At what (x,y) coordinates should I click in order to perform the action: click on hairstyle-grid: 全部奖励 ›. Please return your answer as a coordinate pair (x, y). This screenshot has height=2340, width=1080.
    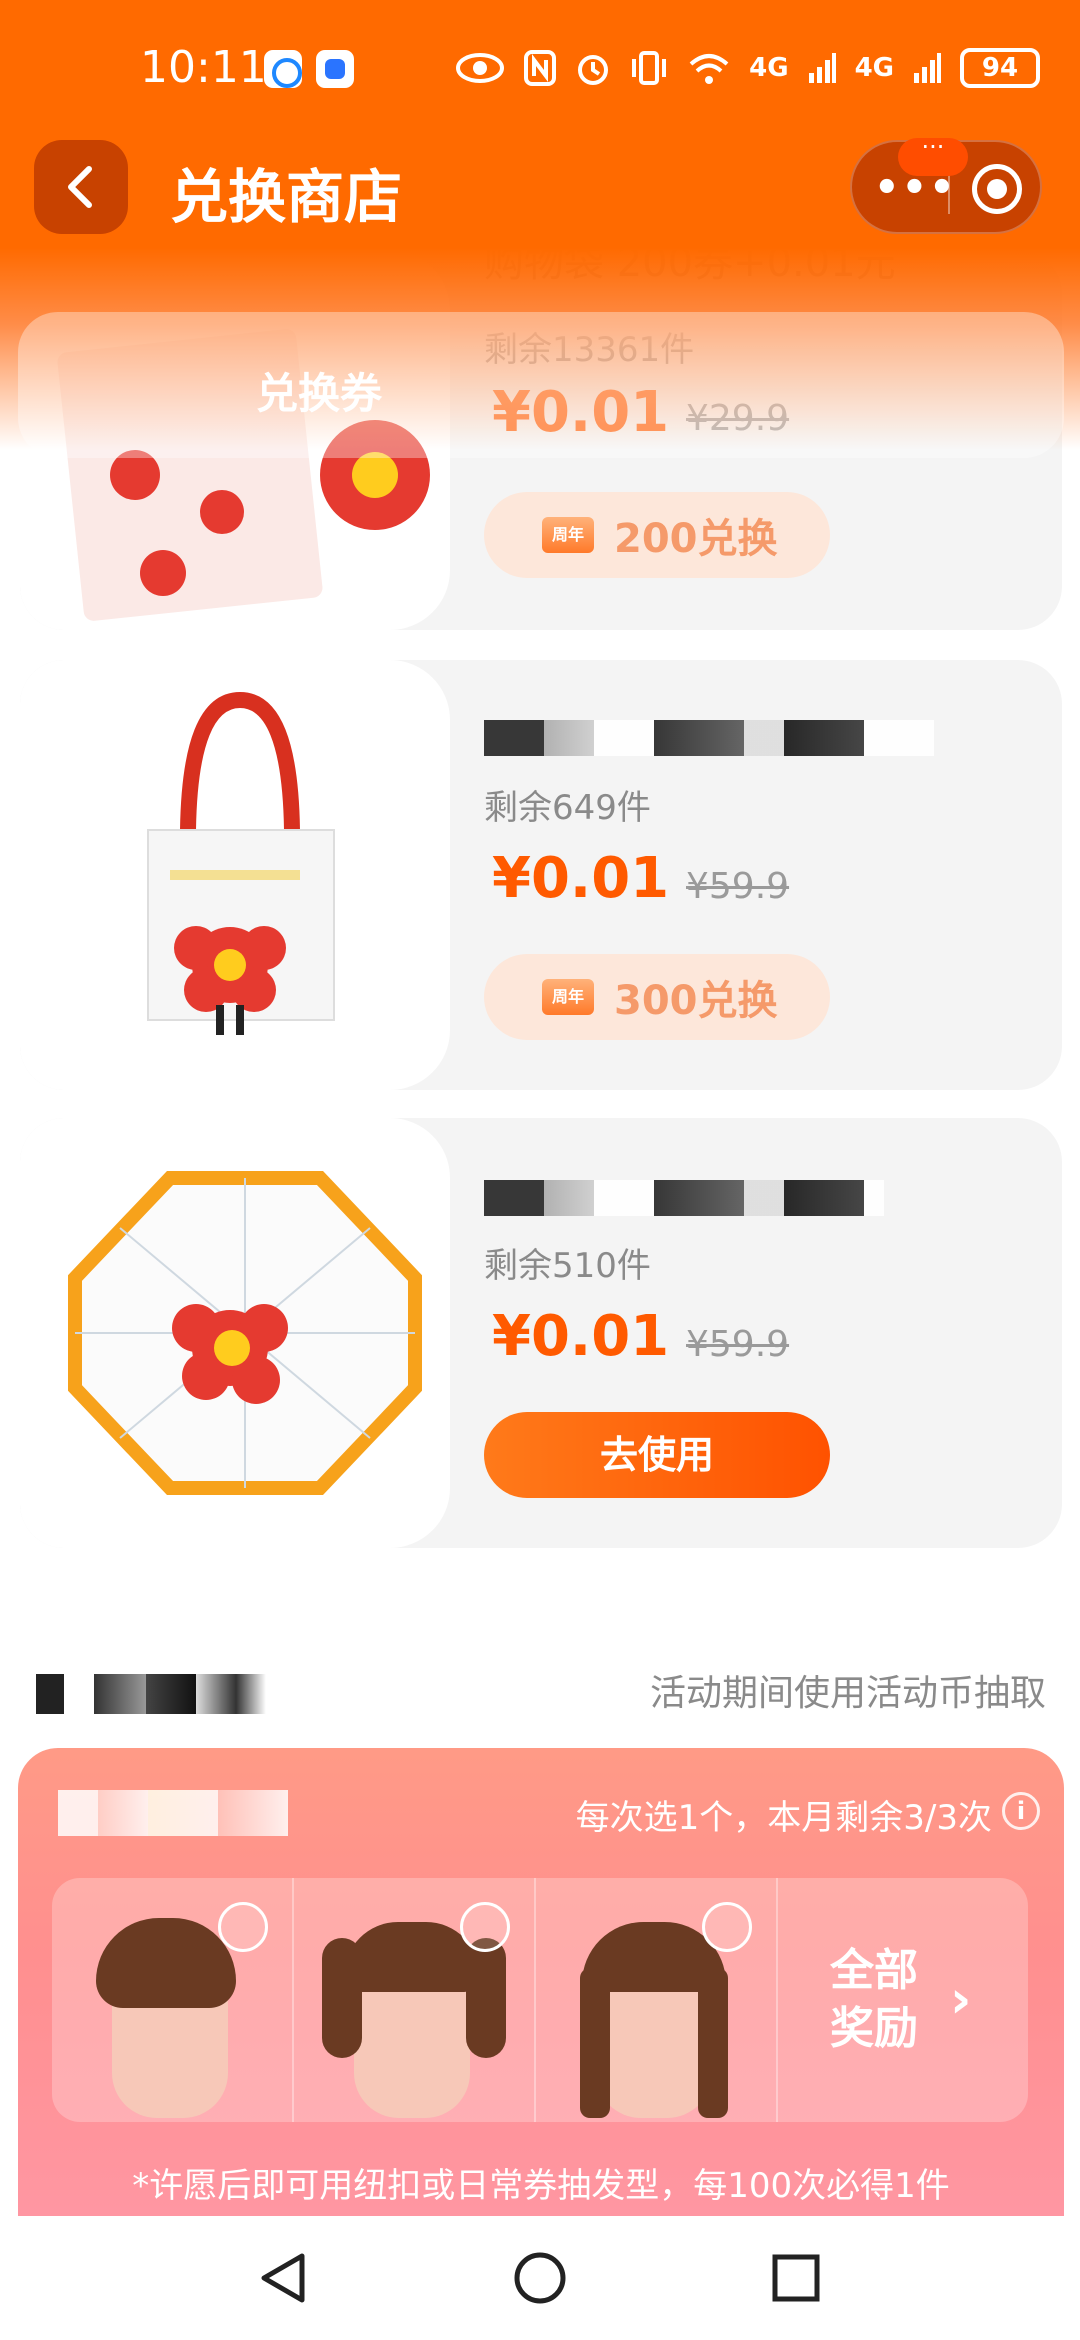
    Looking at the image, I should click on (540, 2000).